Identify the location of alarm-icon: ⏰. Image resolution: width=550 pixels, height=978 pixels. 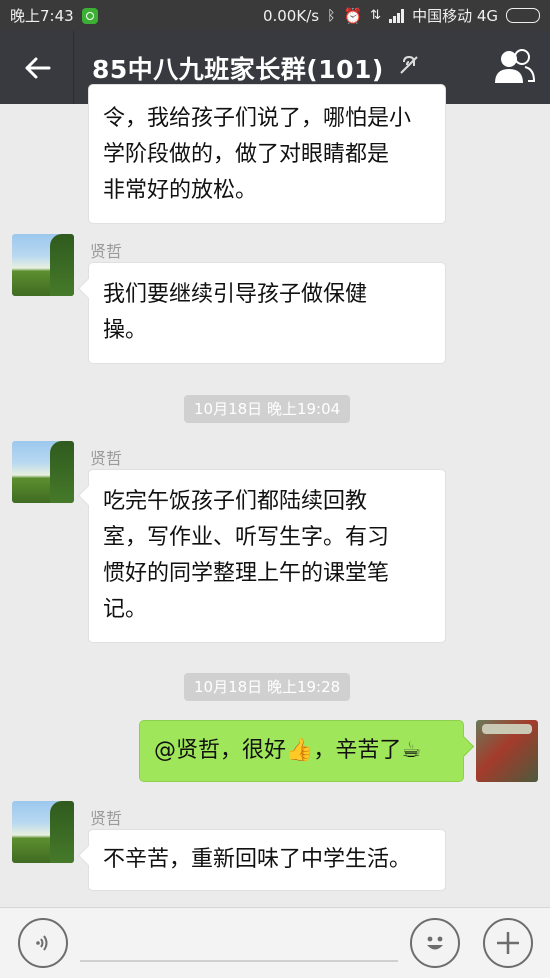
(353, 15).